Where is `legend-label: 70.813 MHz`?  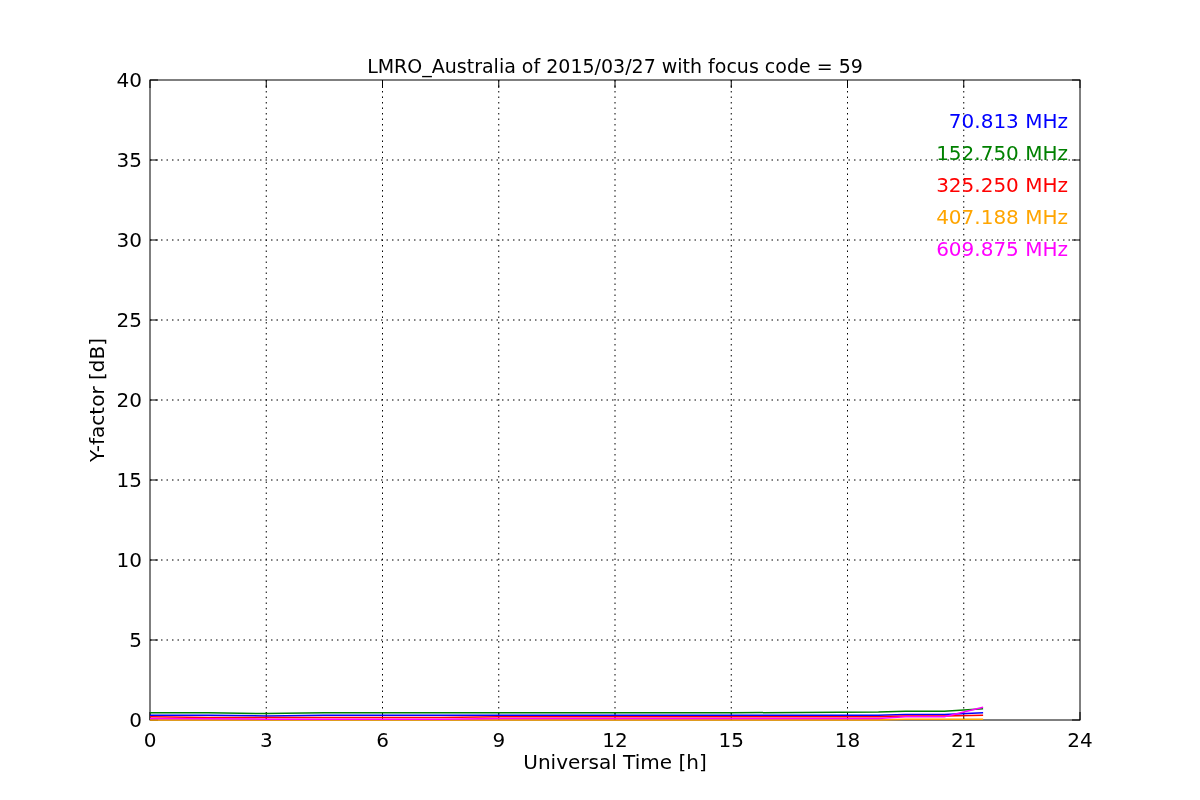
legend-label: 70.813 MHz is located at coordinates (1008, 121).